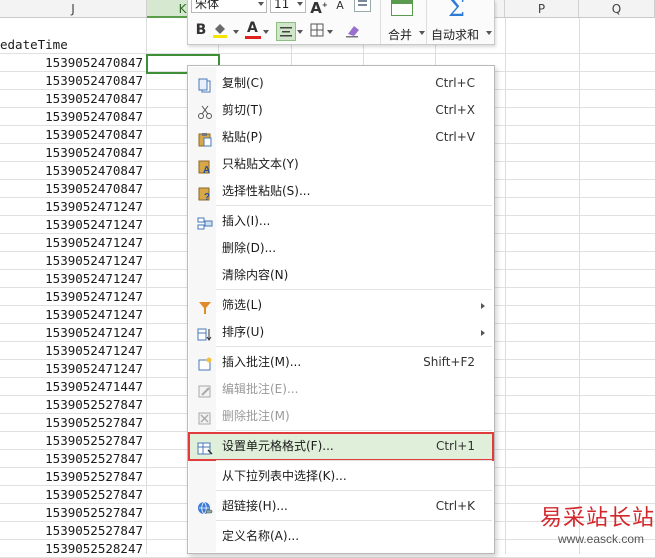 The image size is (655, 558). Describe the element at coordinates (71, 387) in the screenshot. I see `cell-value: 1539052471447` at that location.